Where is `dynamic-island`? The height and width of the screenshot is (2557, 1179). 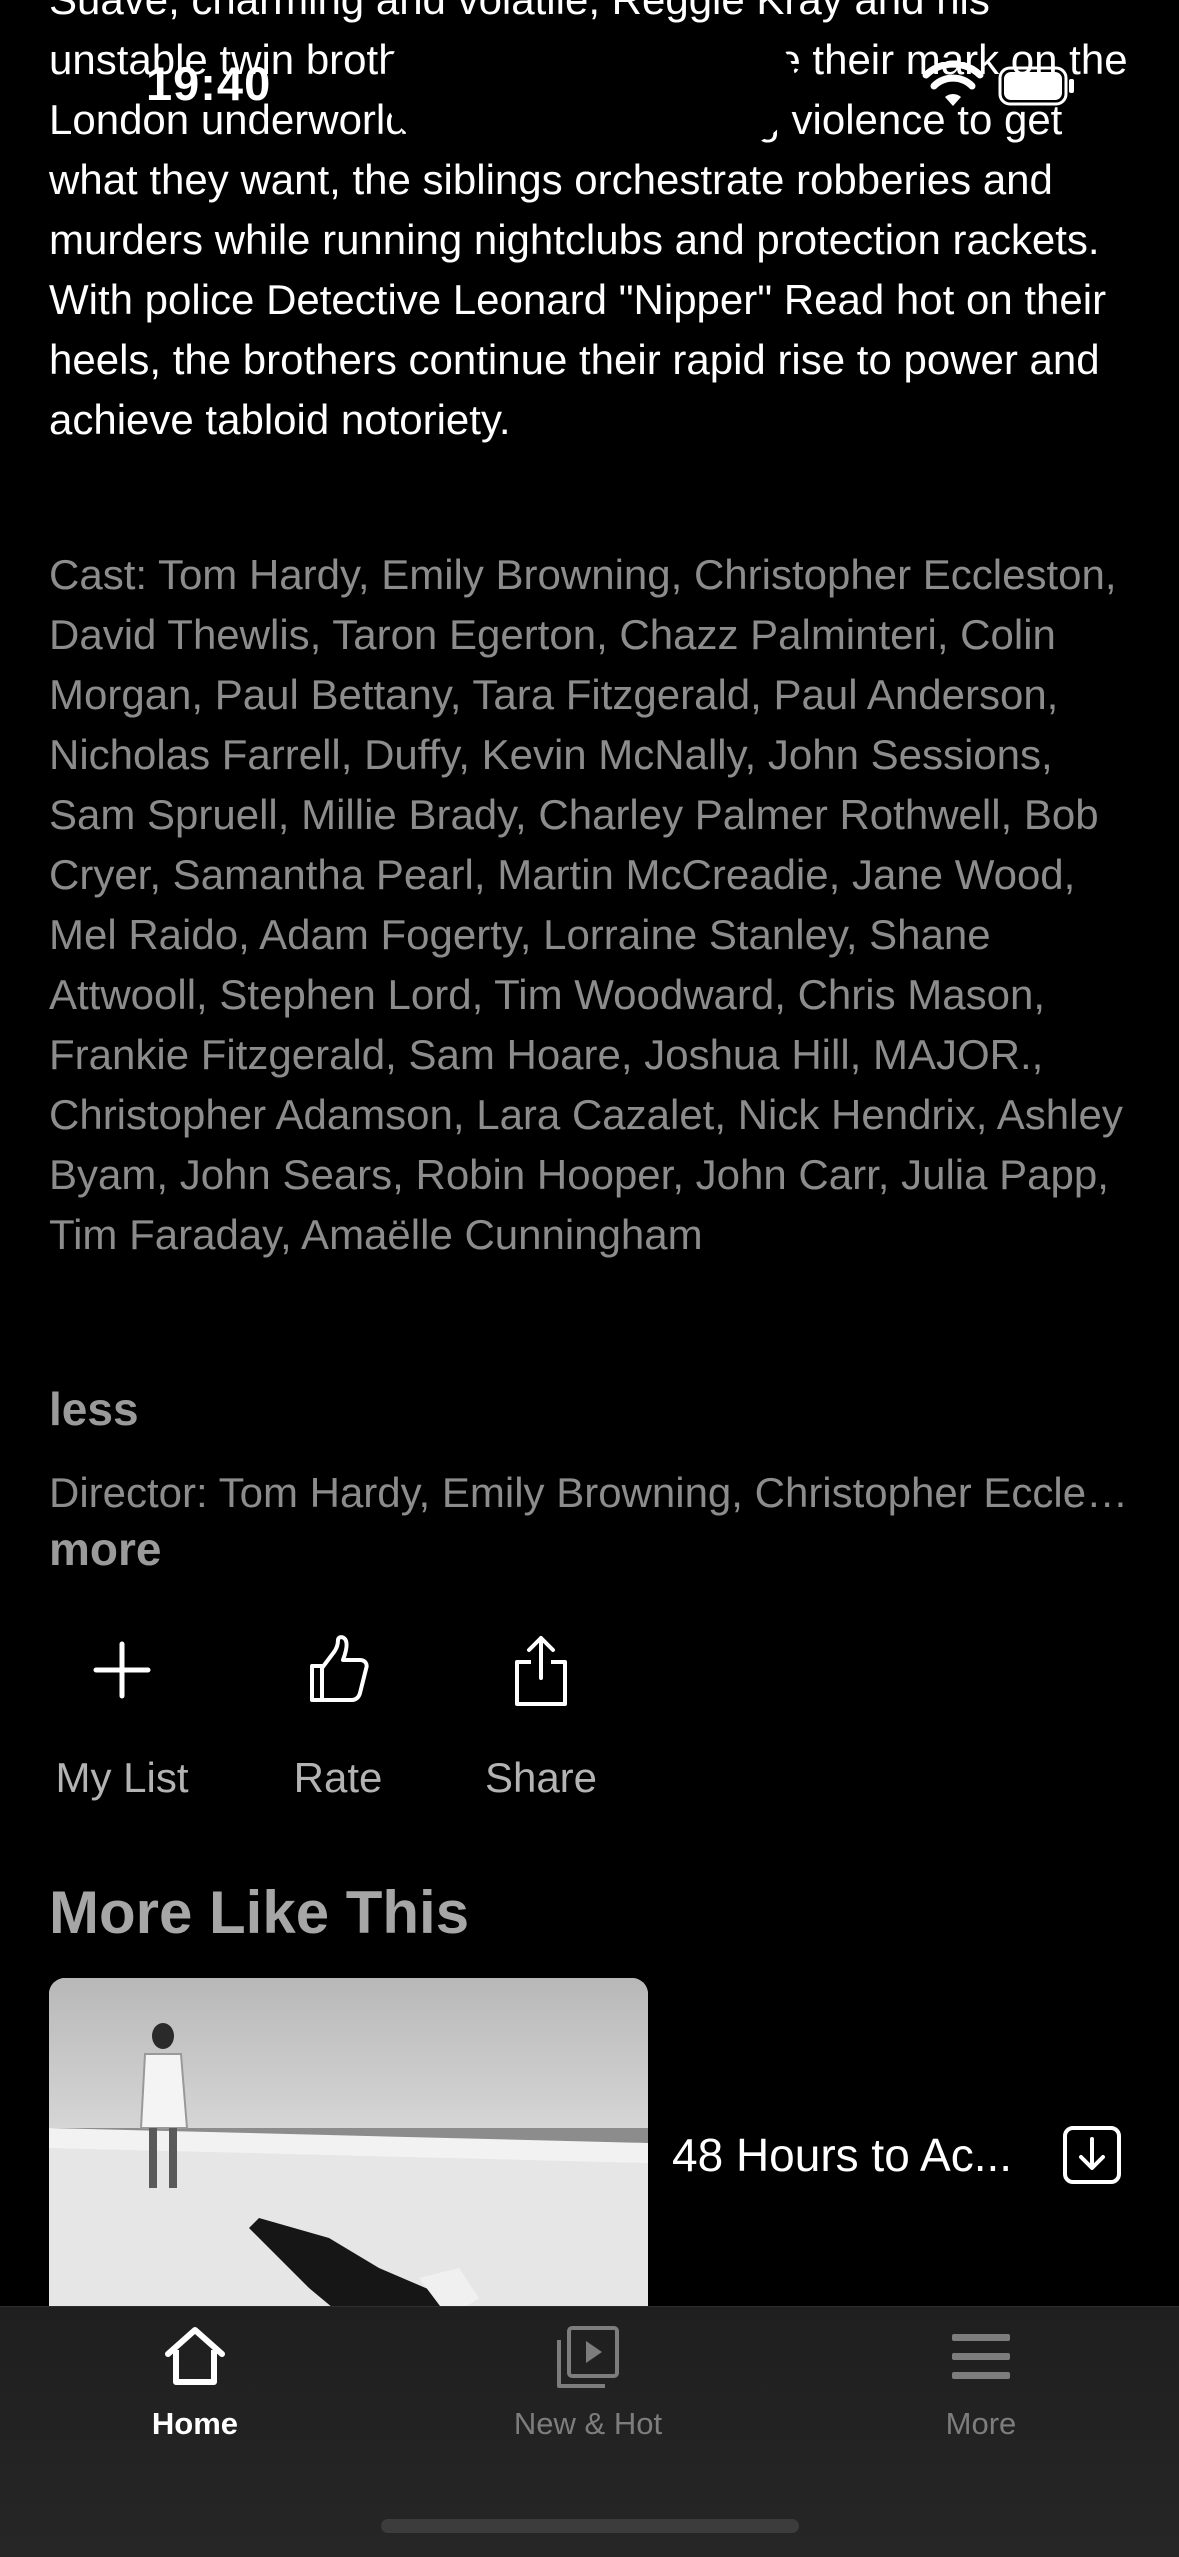 dynamic-island is located at coordinates (590, 86).